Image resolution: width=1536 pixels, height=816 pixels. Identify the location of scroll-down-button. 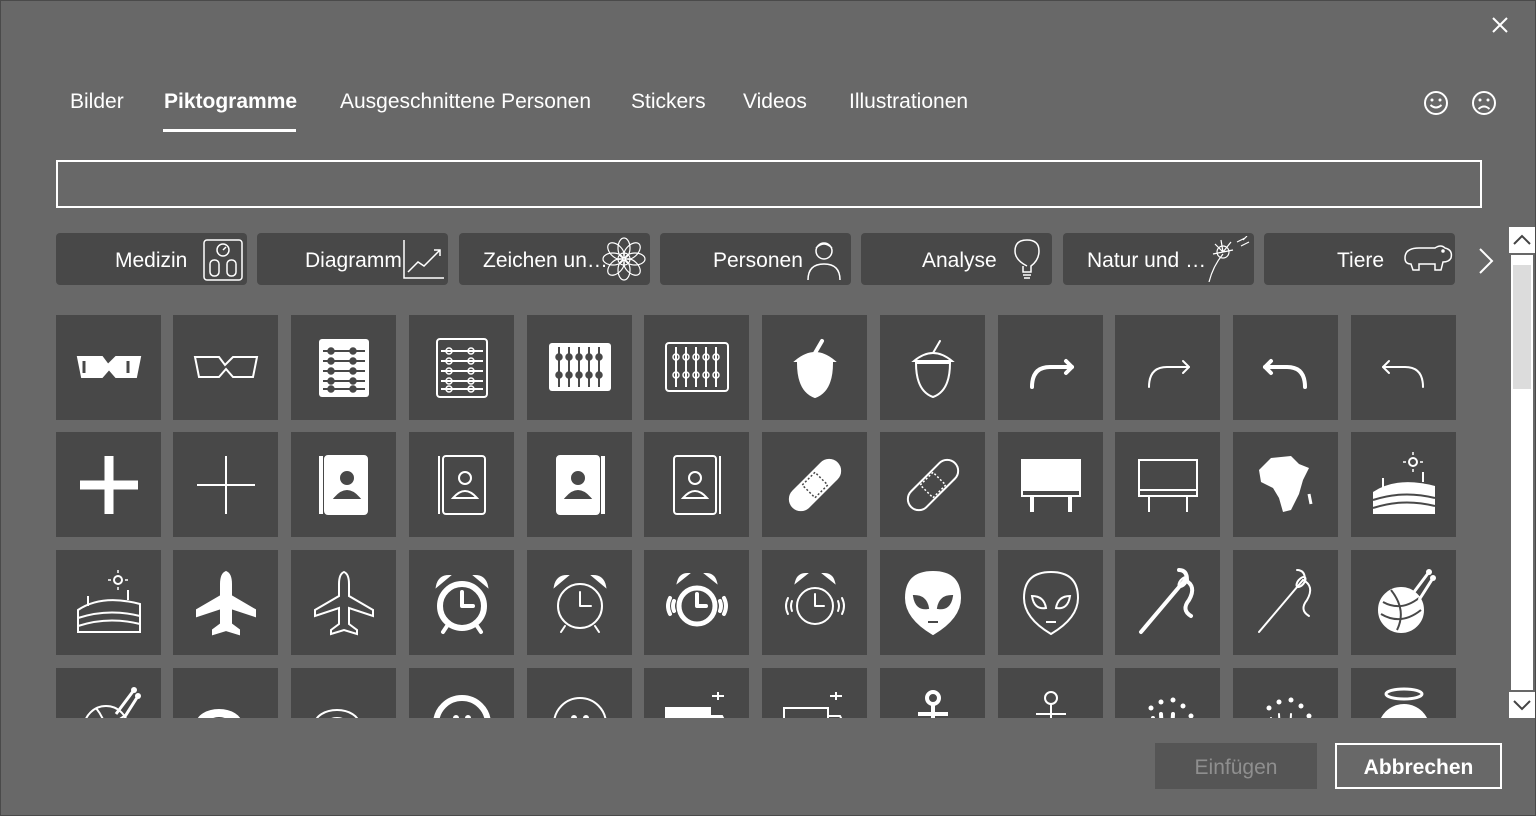
(1522, 705).